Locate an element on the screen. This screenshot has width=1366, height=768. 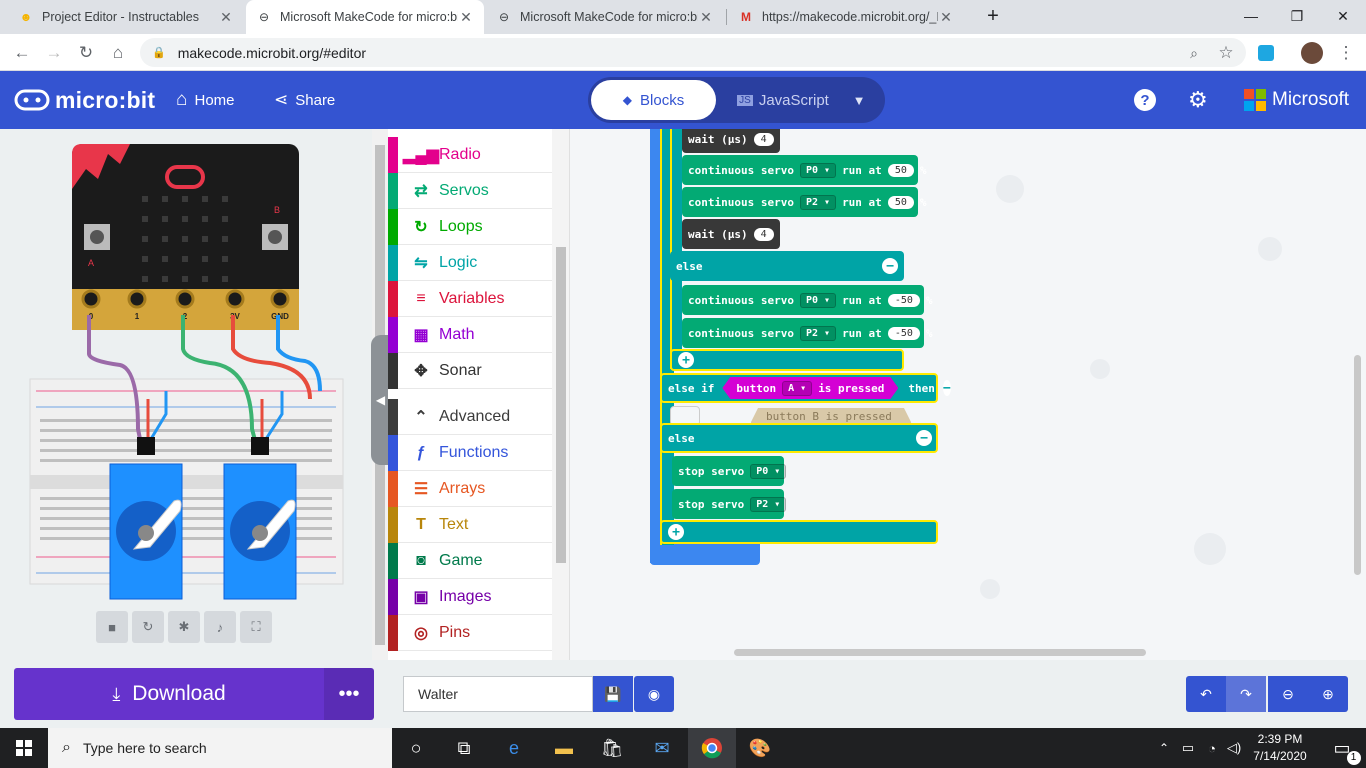
taskbar-search: ⌕ Type here to search is located at coordinates (220, 748).